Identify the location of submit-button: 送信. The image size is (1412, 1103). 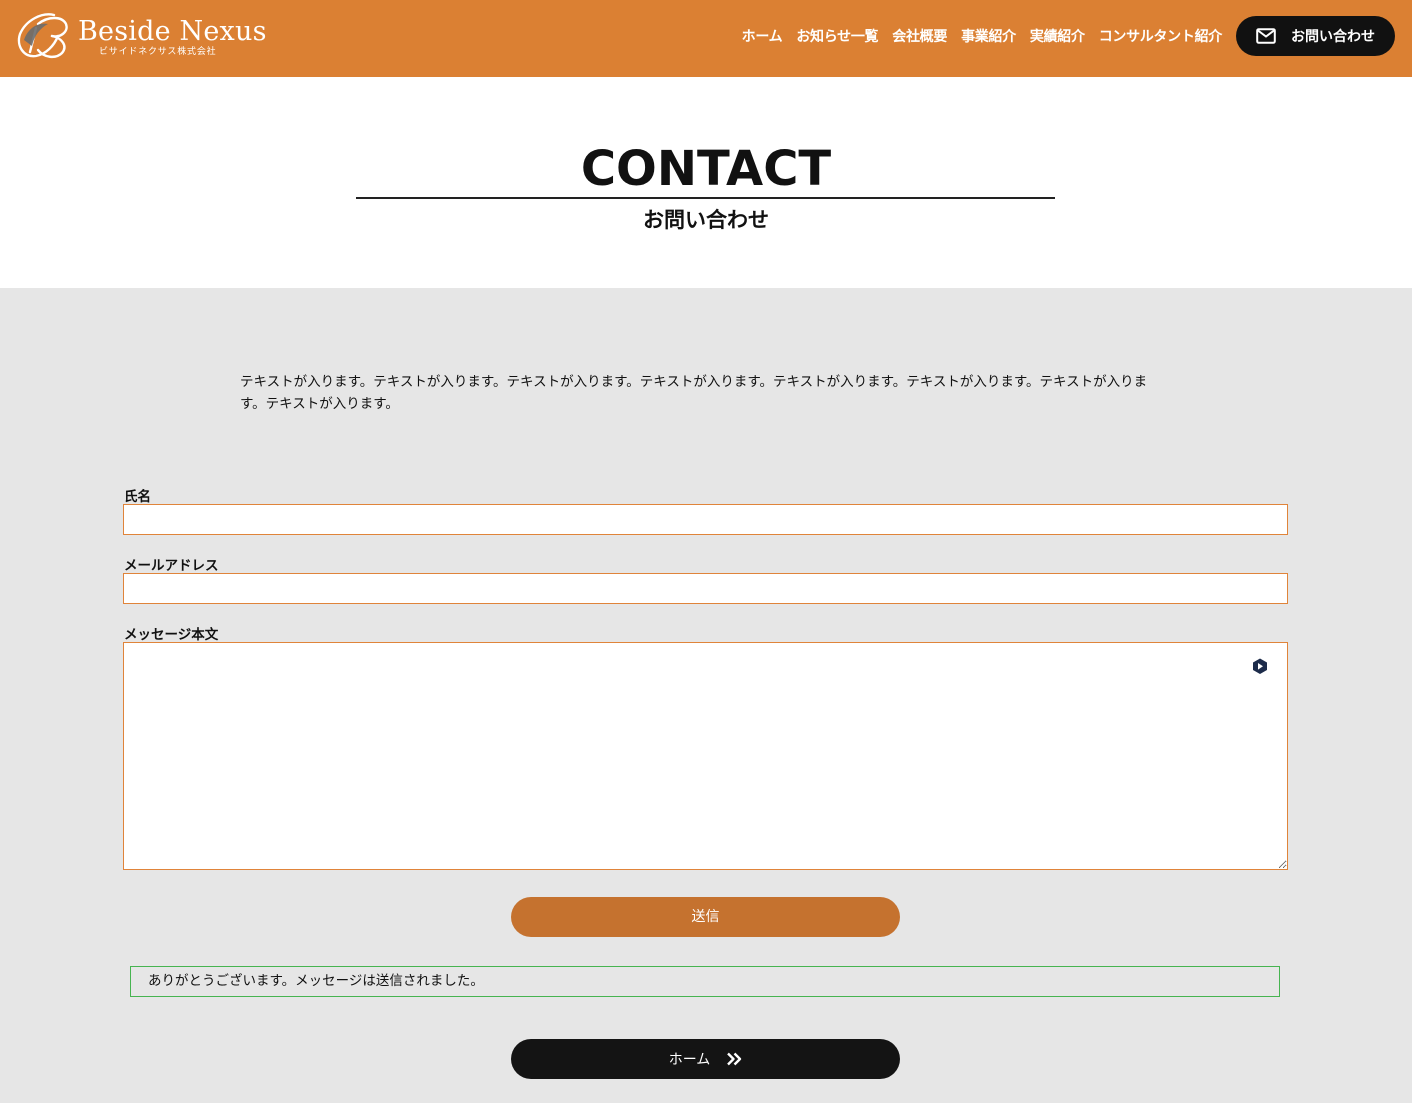
(705, 917).